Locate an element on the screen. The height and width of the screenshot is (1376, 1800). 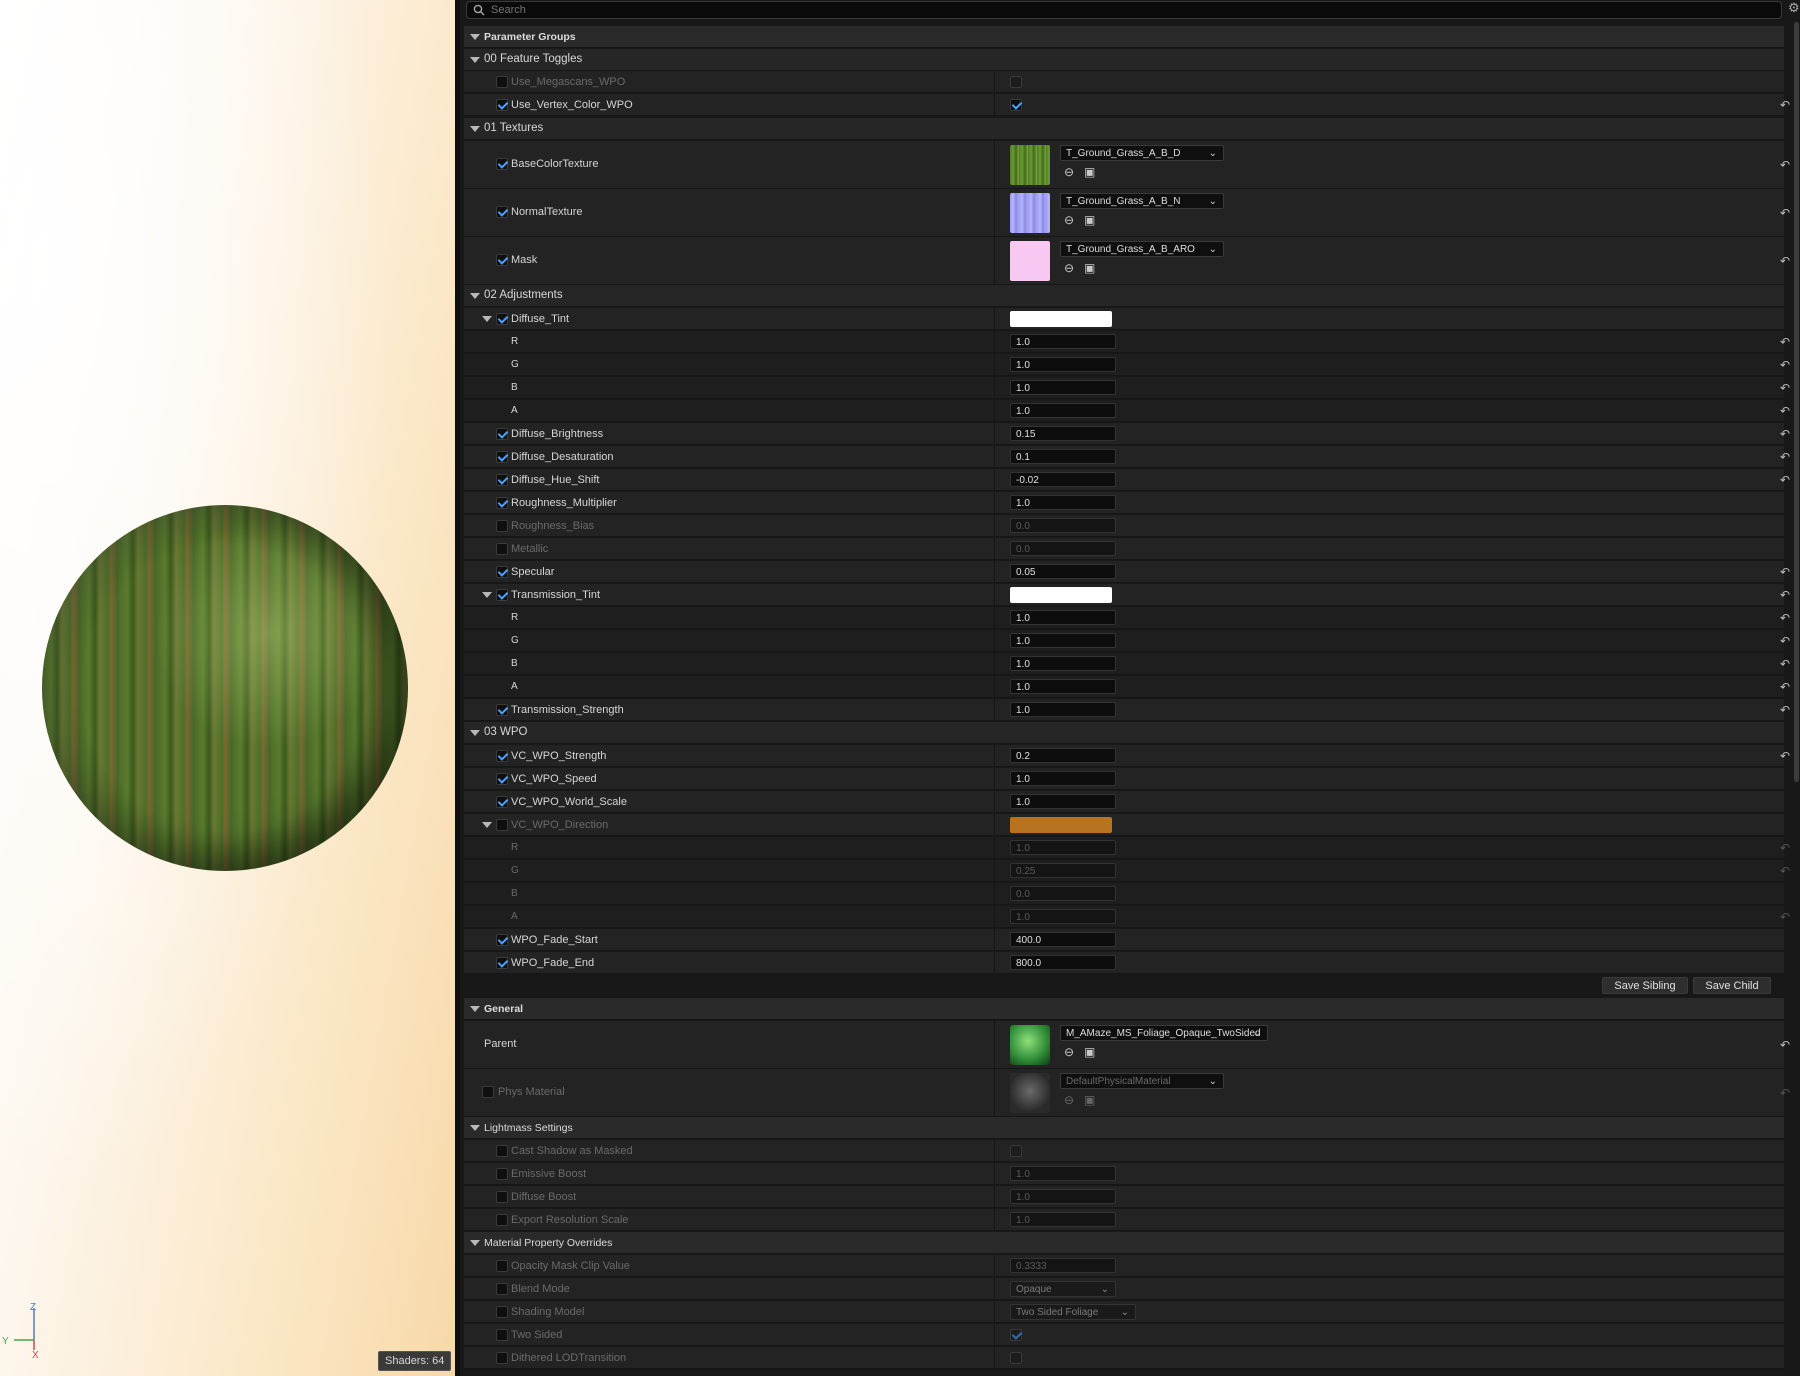
numeric-input: 800.0 is located at coordinates (1063, 962).